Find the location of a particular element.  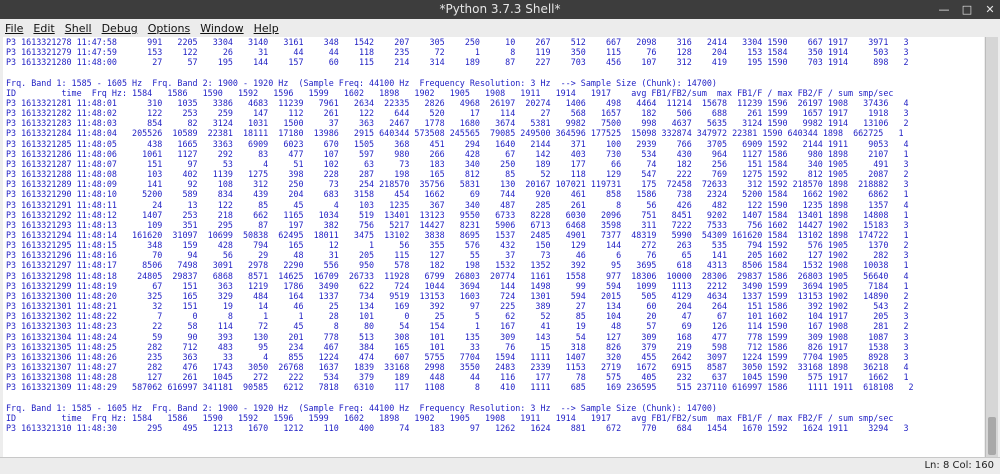

menu-file-label: File is located at coordinates (14, 28).